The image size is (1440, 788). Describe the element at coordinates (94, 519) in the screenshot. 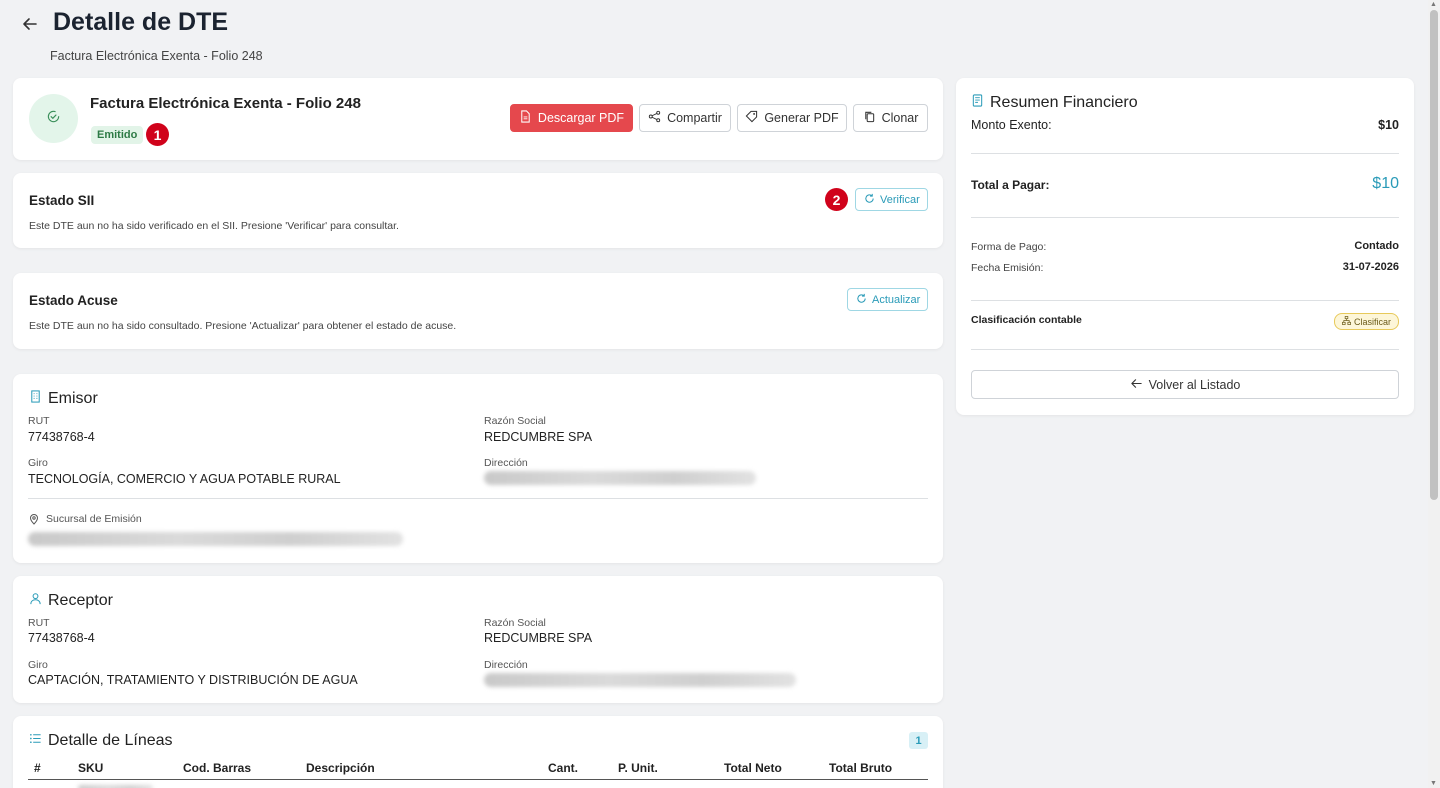

I see `sucursal-label: Sucursal de Emisión` at that location.